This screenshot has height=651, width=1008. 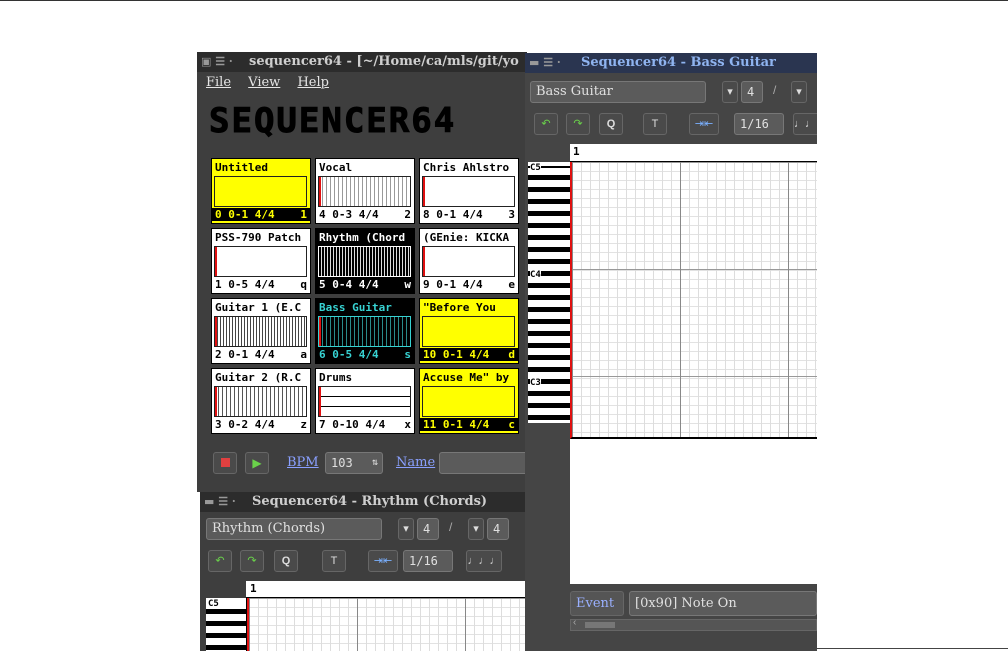 I want to click on stop-button, so click(x=225, y=463).